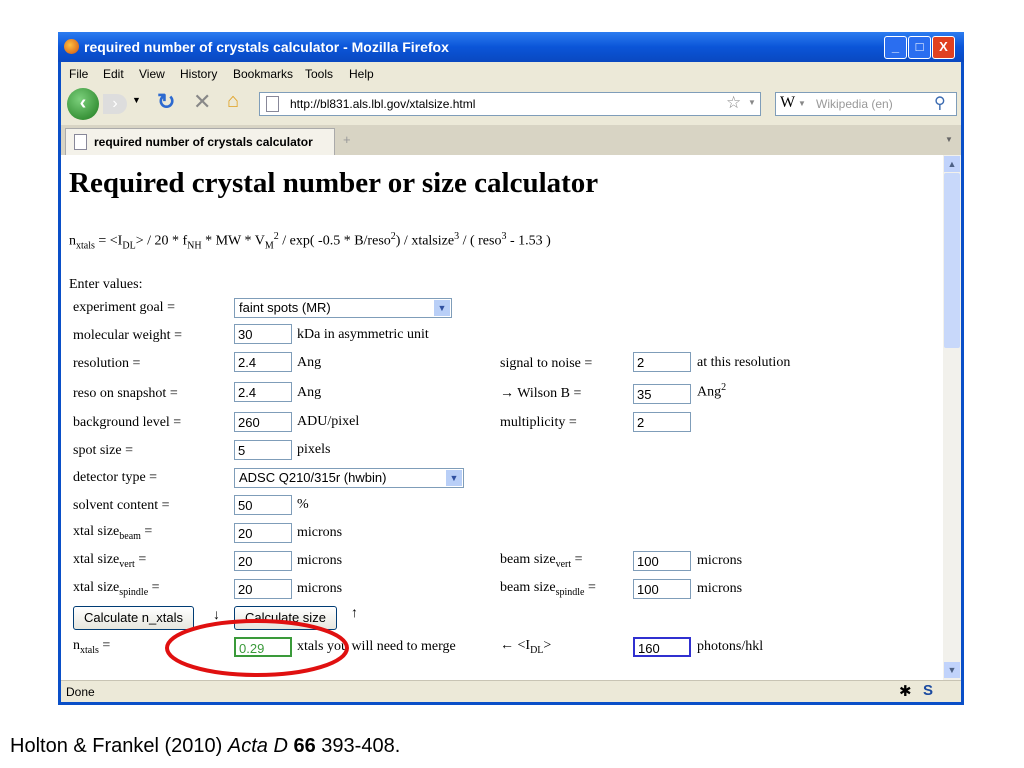 The width and height of the screenshot is (1024, 768). What do you see at coordinates (343, 308) in the screenshot?
I see `experiment-goal-select: faint spots (MR) ▼` at bounding box center [343, 308].